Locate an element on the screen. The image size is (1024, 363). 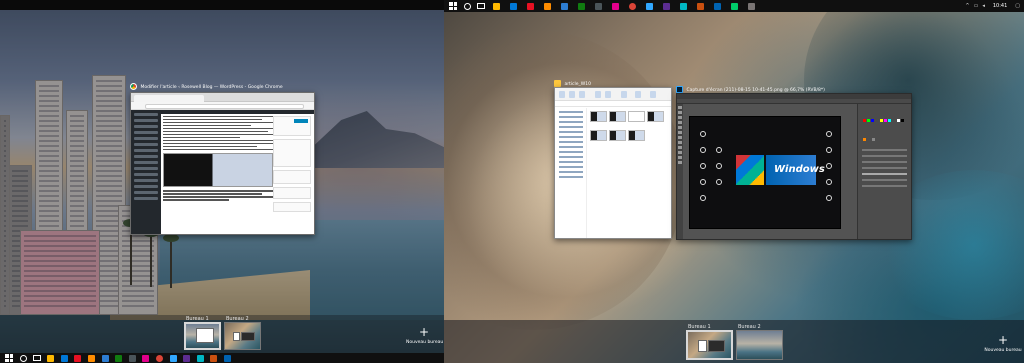
new-desktop-button-left: + Nouveau bureau is located at coordinates (425, 335).